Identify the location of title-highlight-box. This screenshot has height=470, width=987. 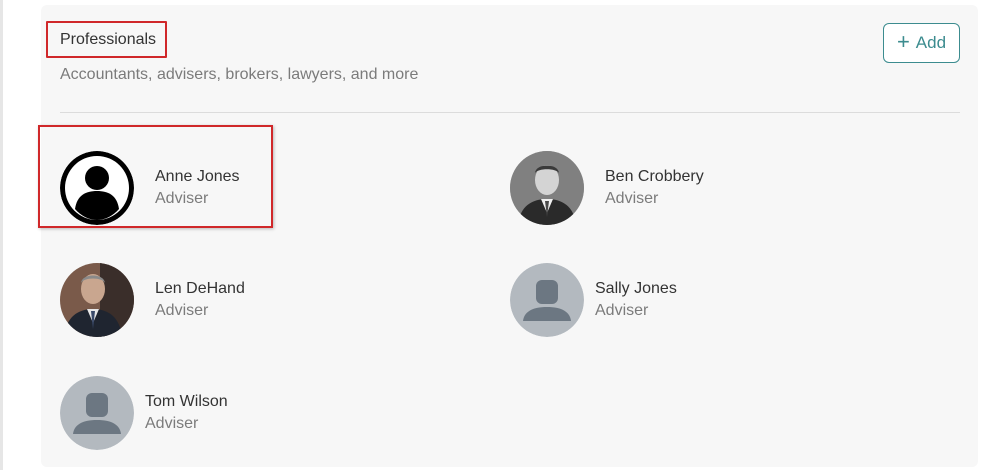
(106, 39).